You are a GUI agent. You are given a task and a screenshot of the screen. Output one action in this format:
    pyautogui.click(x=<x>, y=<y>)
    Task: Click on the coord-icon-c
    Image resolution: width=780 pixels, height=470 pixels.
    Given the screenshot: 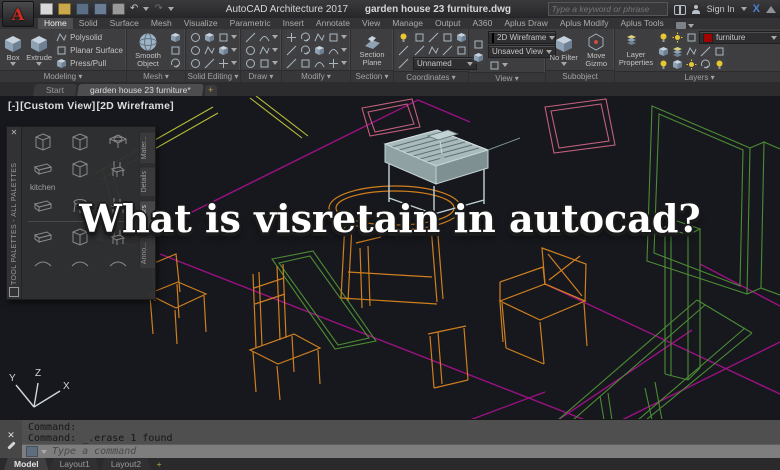 What is the action you would take?
    pyautogui.click(x=403, y=63)
    